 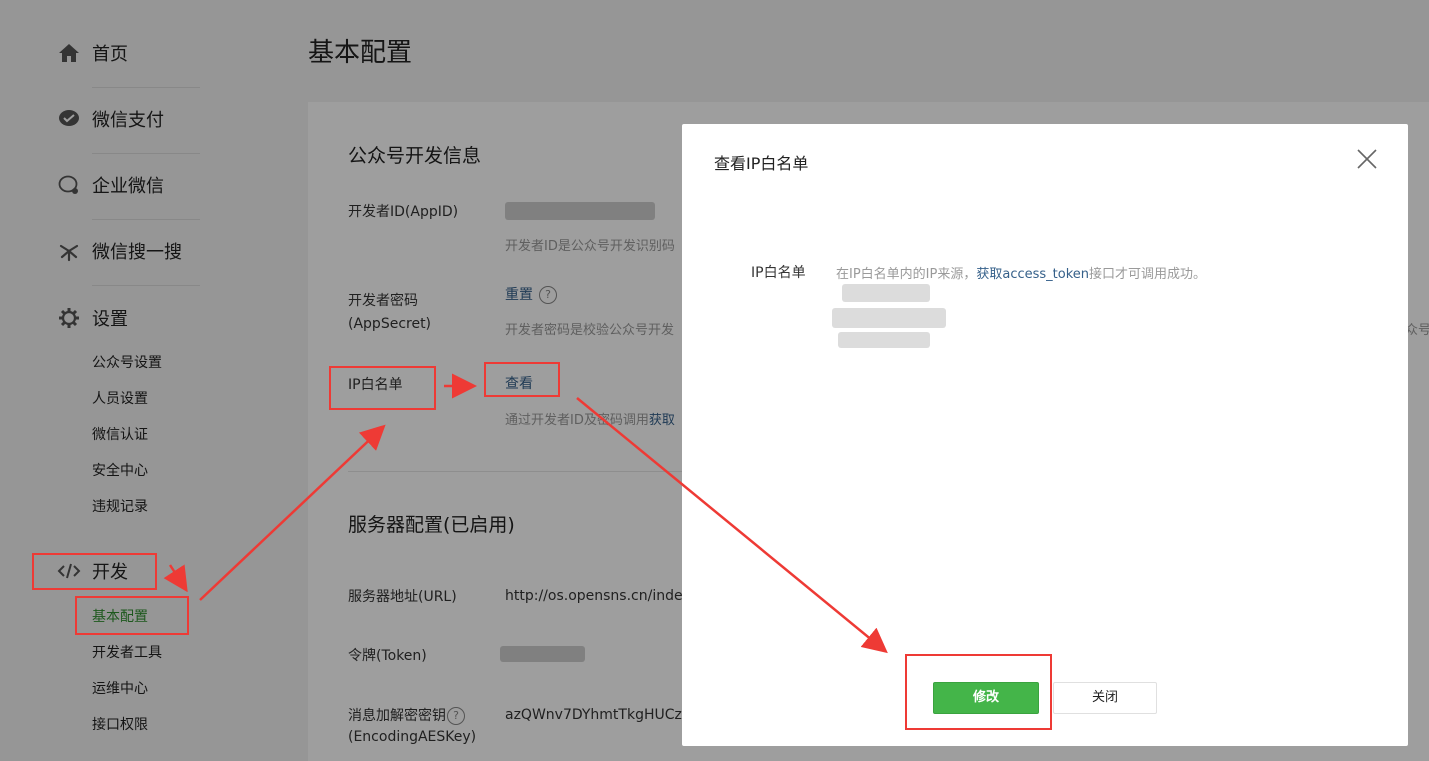 I want to click on arrow-develop-to-config, so click(x=175, y=578).